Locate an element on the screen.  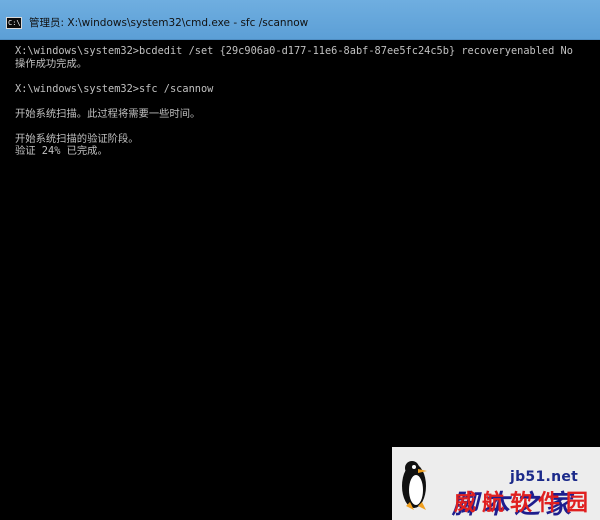
console-line: 验证 24% 已完成。 is located at coordinates (61, 151).